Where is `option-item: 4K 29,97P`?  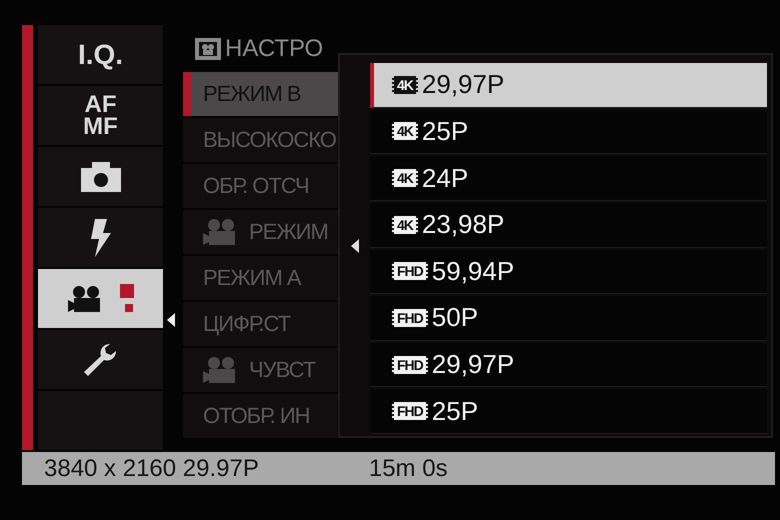 option-item: 4K 29,97P is located at coordinates (568, 85).